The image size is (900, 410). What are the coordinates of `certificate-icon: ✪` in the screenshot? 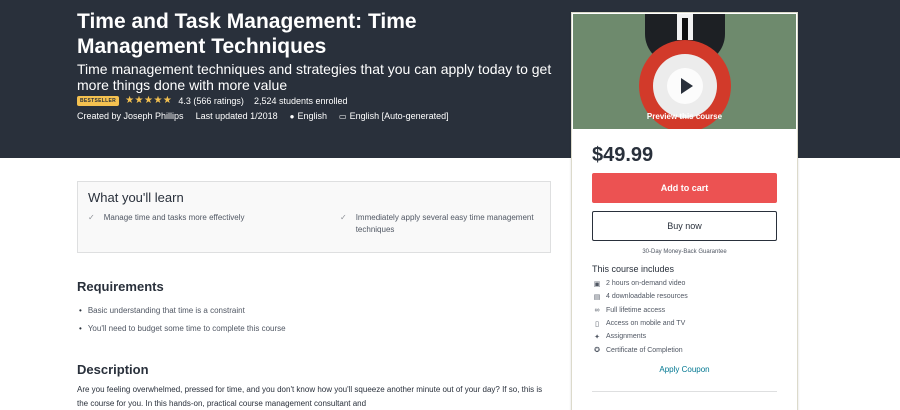 It's located at (597, 351).